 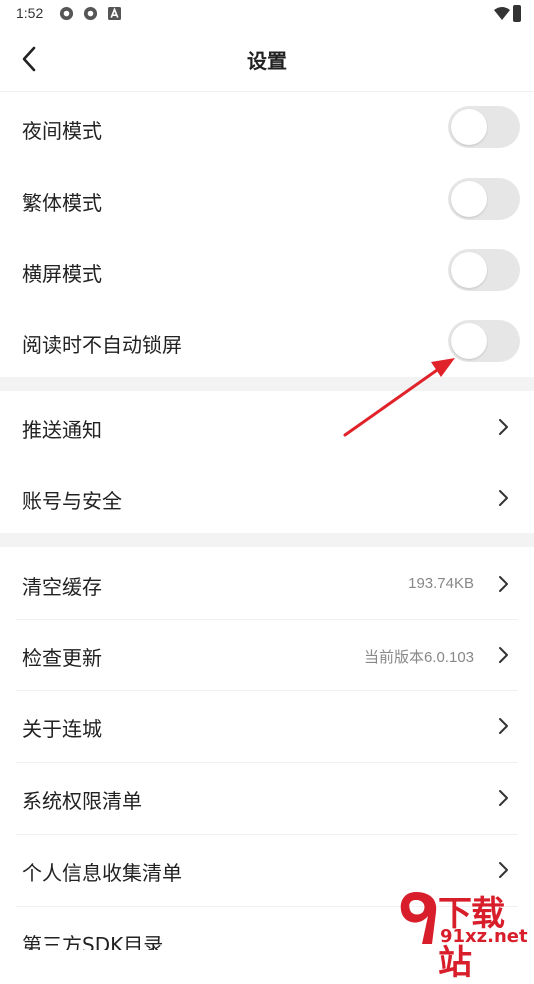 I want to click on setting-label: 个人信息收集清单, so click(x=102, y=873).